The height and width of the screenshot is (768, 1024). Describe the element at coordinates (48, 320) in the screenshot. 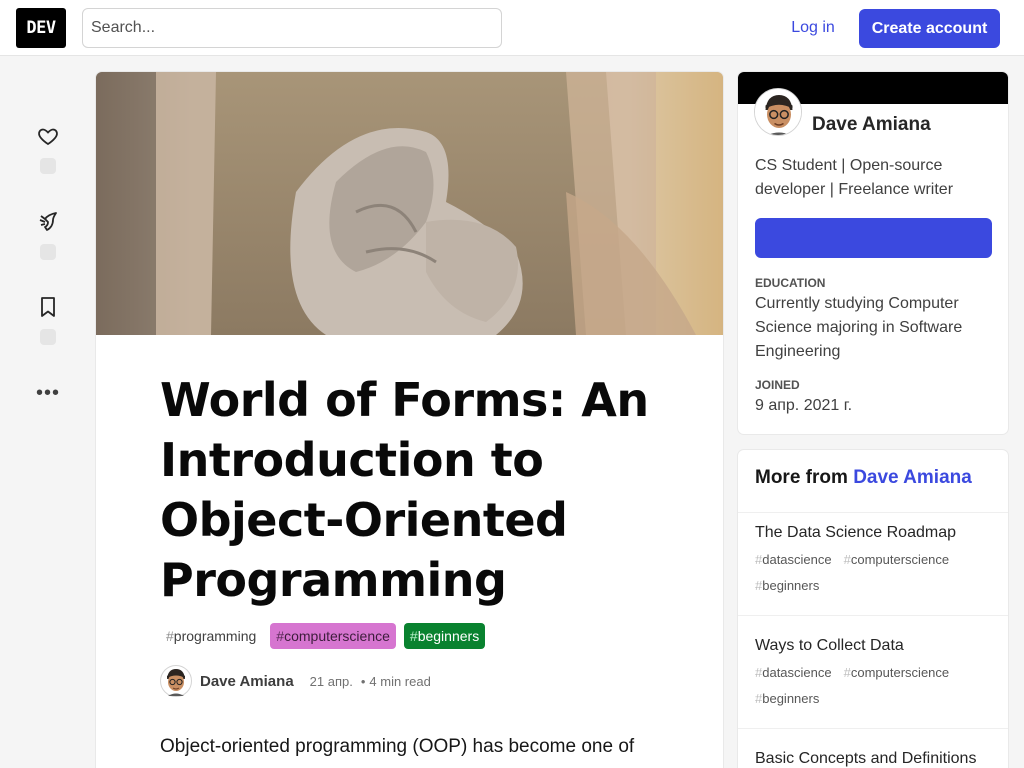

I see `bookmark-reaction` at that location.